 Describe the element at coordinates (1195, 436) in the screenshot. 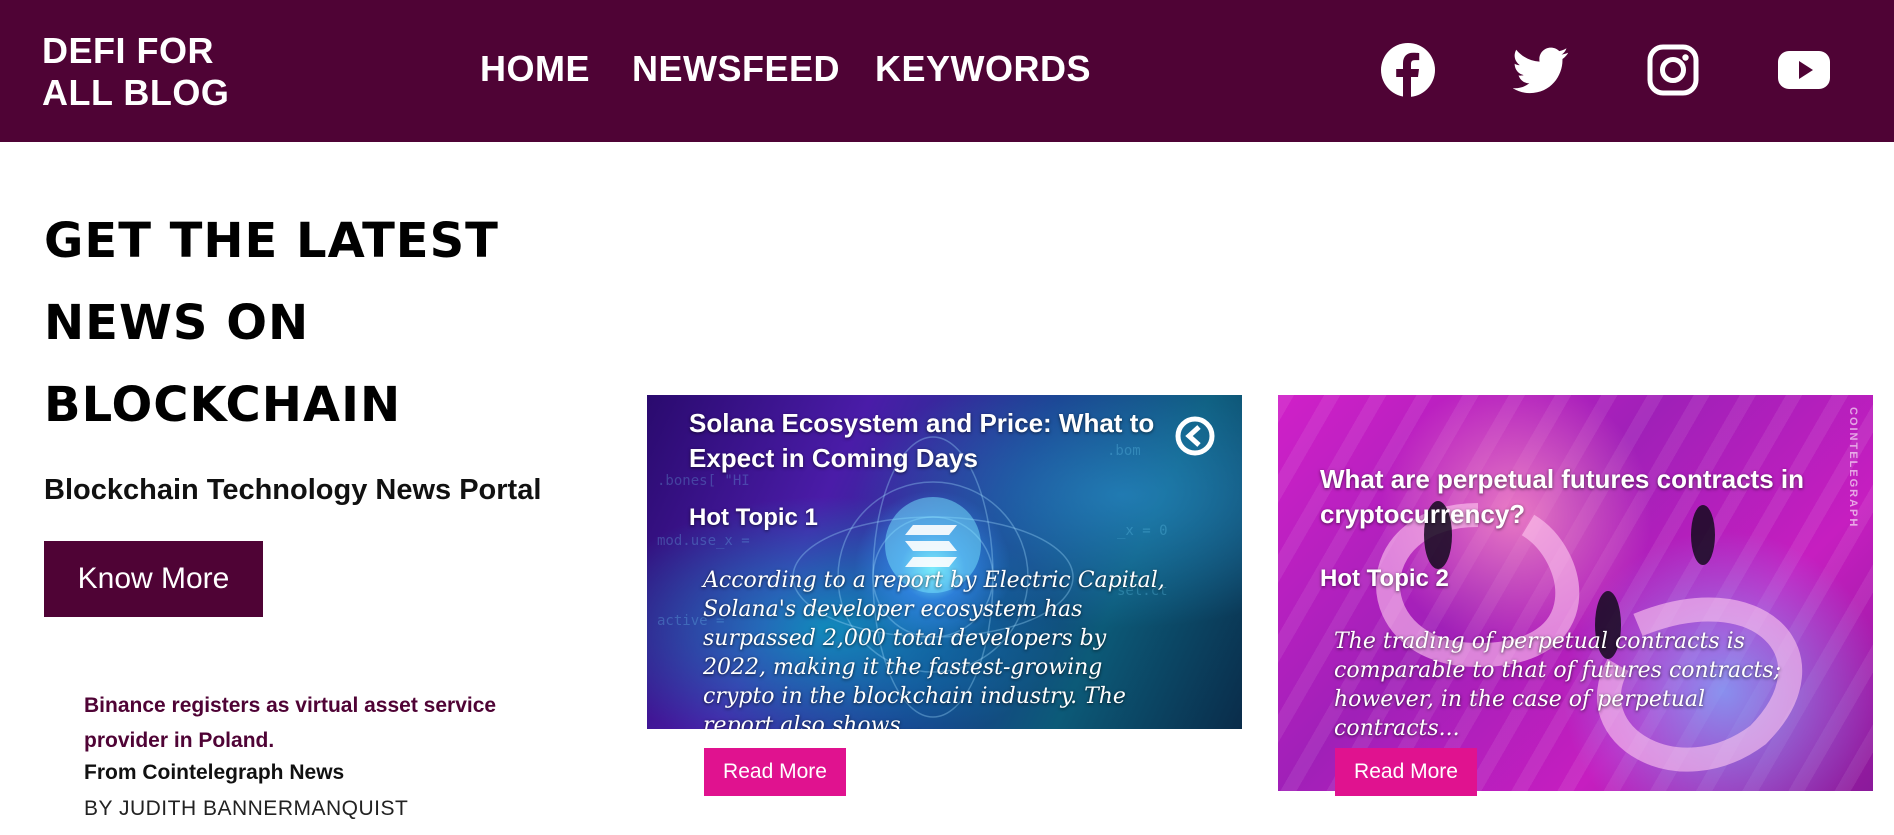

I see `scroll-arrow-icon` at that location.